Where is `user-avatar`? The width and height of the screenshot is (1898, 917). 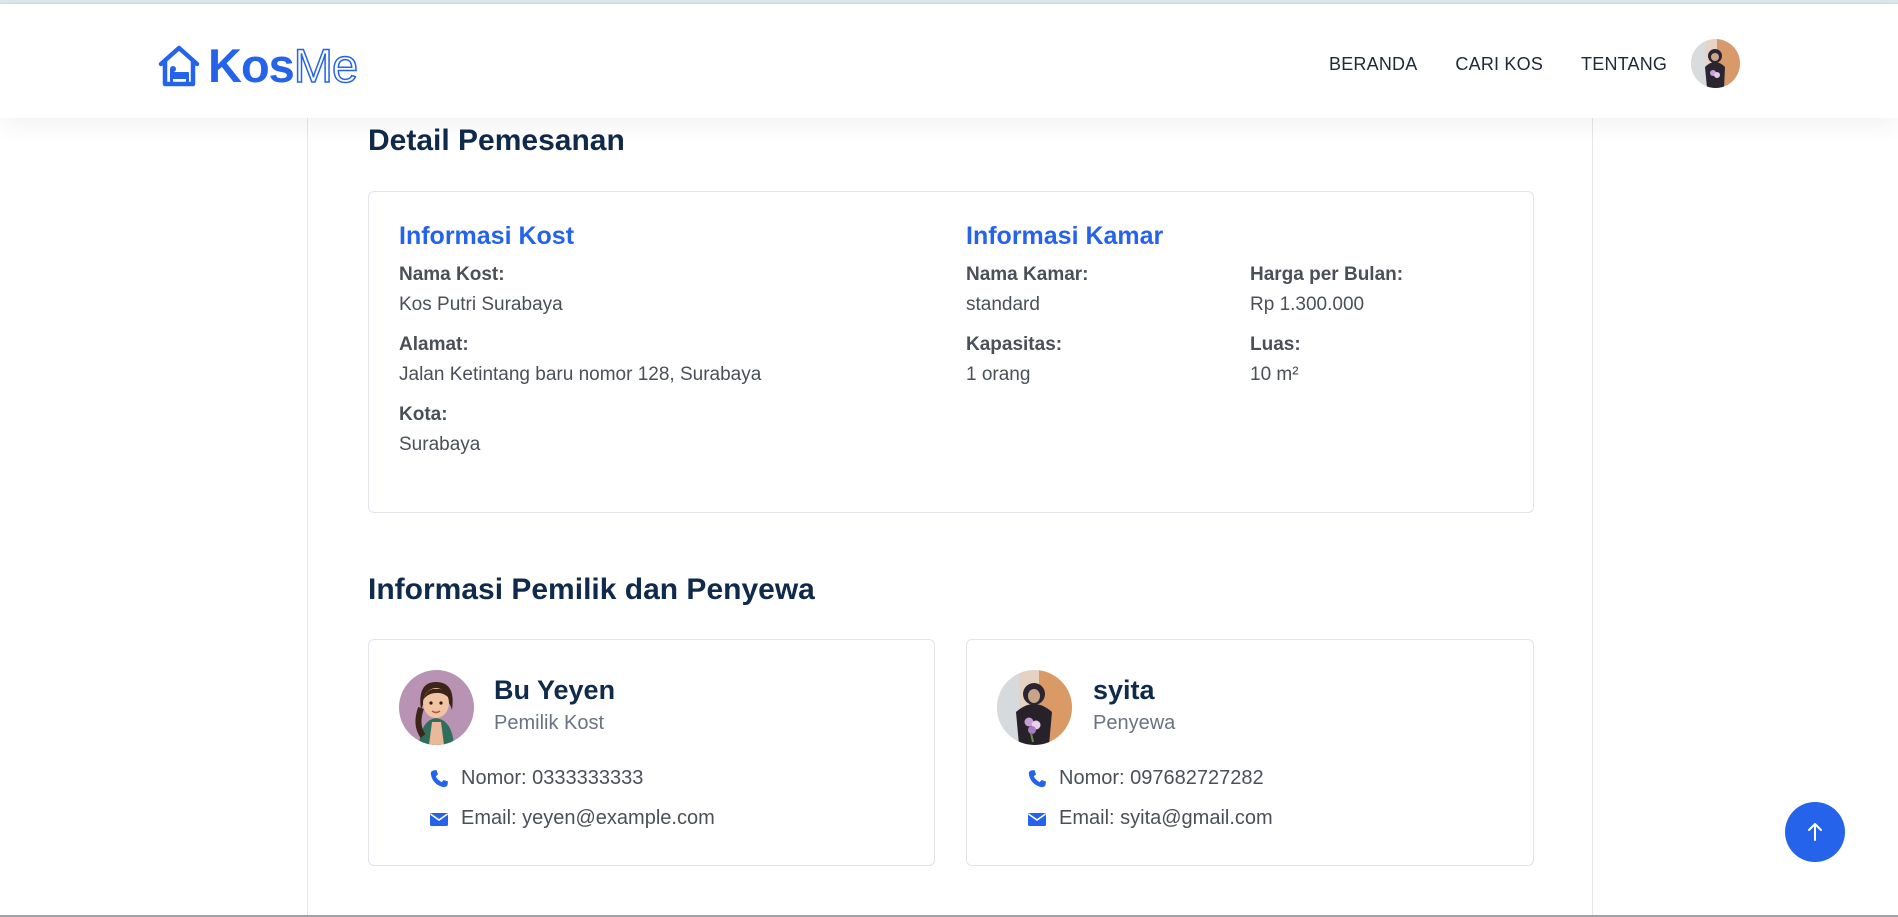 user-avatar is located at coordinates (1715, 63).